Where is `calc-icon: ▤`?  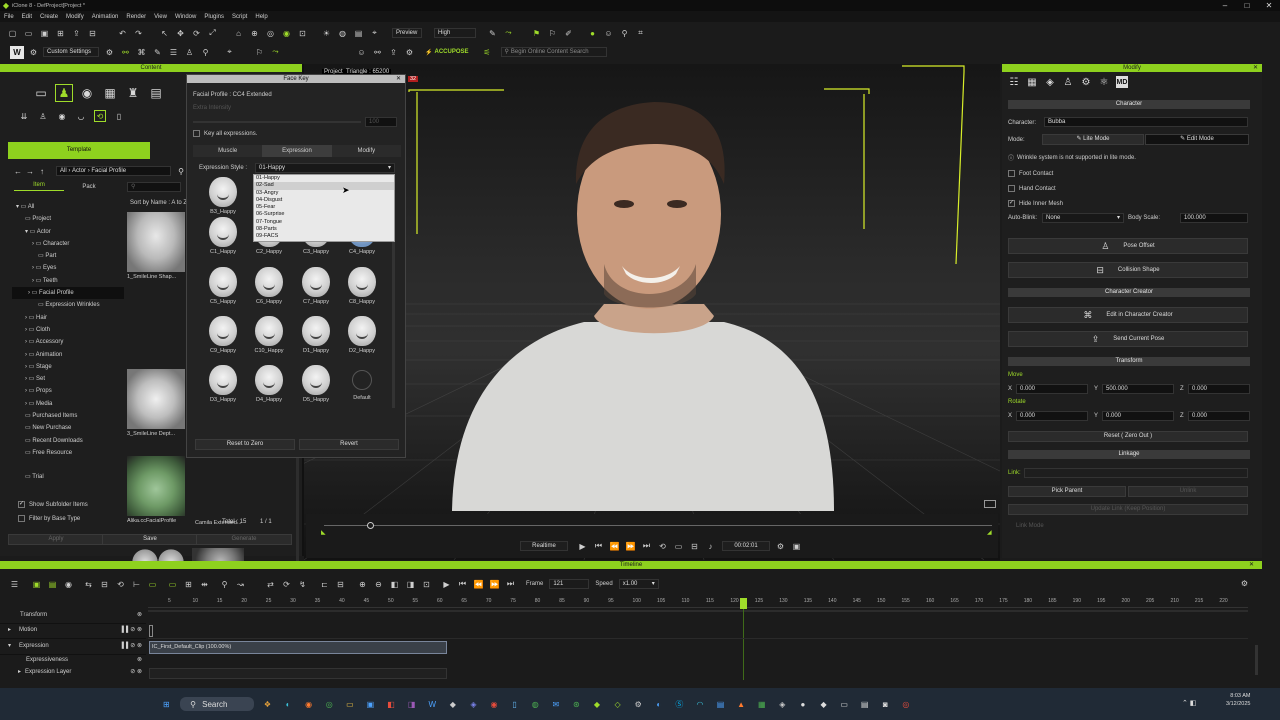
calc-icon: ▤ is located at coordinates (865, 704).